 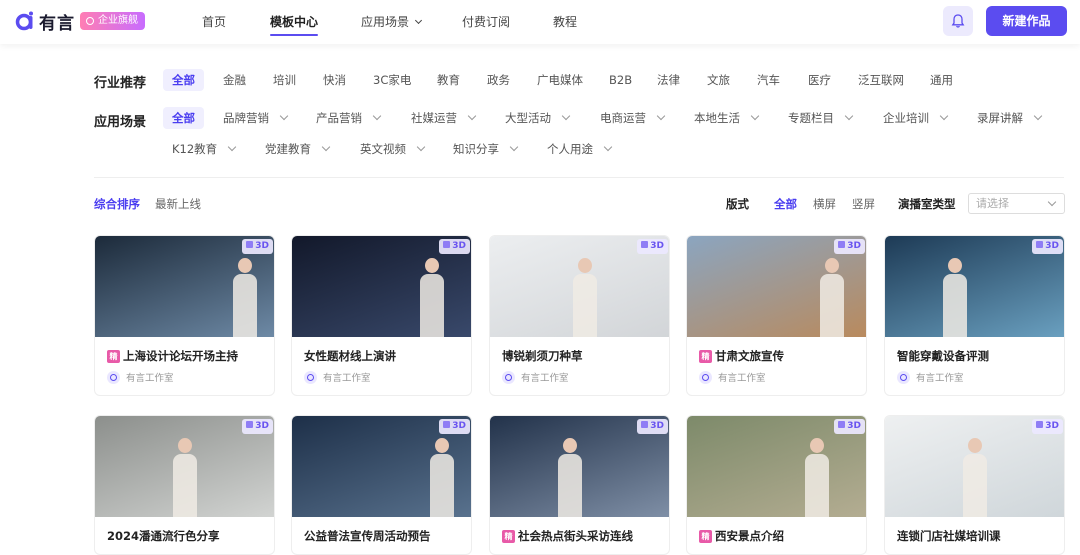 I want to click on template-card: 3D 精上海设计论坛开场主持 有言工作室, so click(x=184, y=315).